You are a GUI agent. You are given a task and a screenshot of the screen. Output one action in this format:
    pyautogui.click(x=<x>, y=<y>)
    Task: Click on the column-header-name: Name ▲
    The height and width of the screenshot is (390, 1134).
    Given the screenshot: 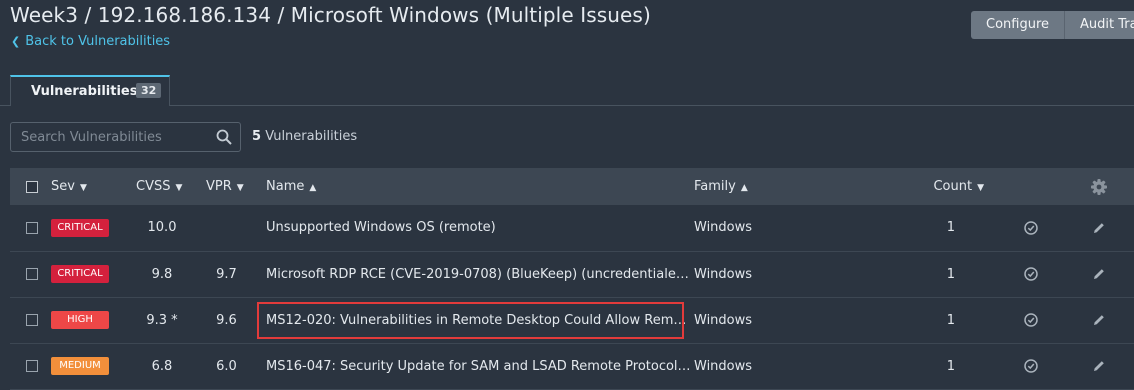 What is the action you would take?
    pyautogui.click(x=475, y=186)
    